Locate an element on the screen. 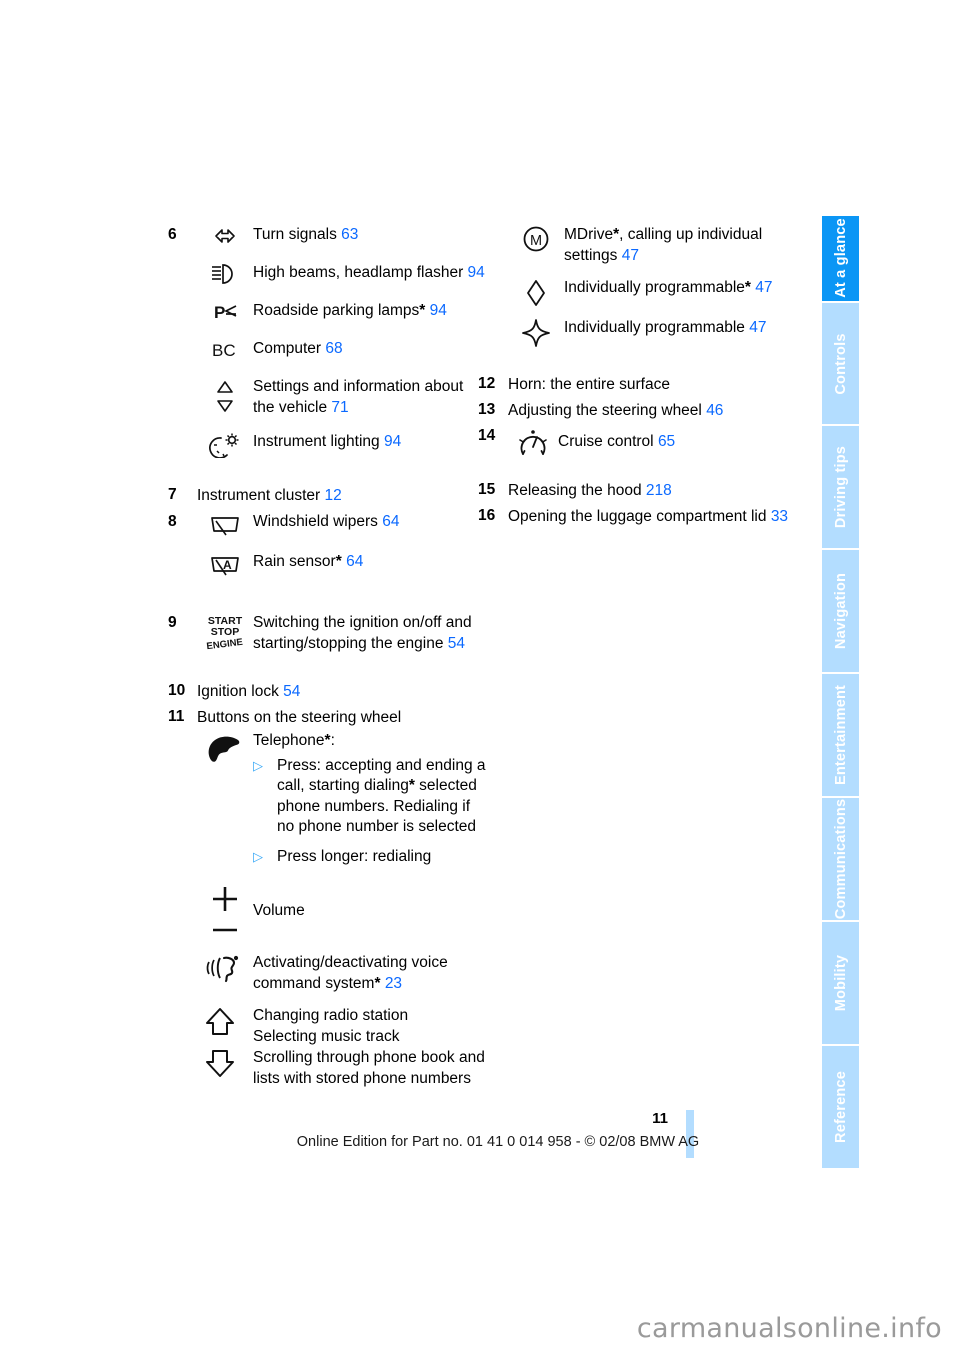 The image size is (960, 1358). scroll-arrows-icon-group is located at coordinates (225, 1043).